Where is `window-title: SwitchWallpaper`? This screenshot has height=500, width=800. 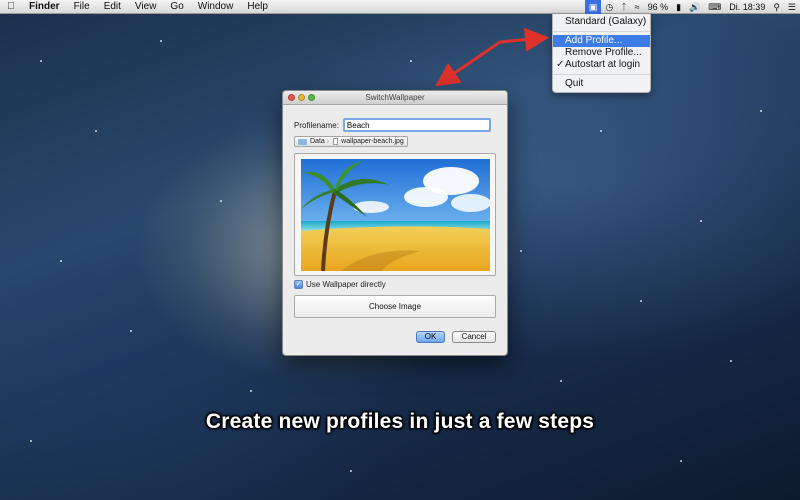 window-title: SwitchWallpaper is located at coordinates (395, 97).